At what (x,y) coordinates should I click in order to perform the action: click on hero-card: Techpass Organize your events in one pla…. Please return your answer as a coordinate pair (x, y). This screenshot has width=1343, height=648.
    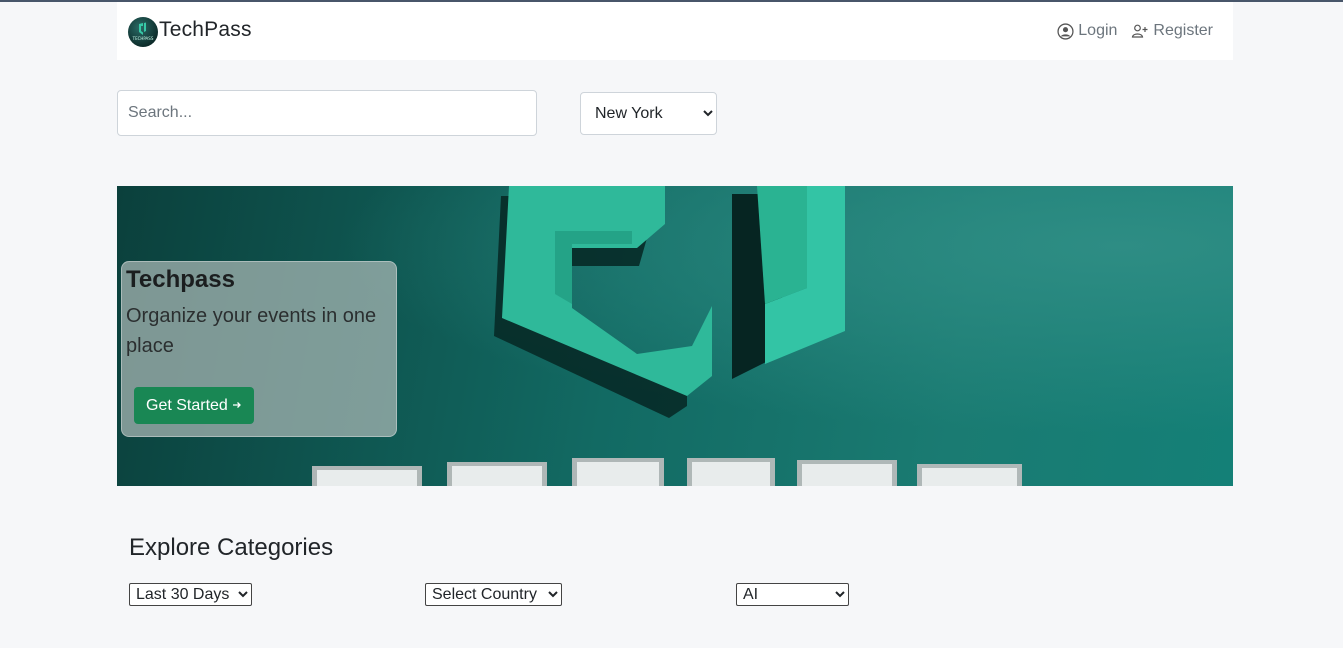
    Looking at the image, I should click on (259, 349).